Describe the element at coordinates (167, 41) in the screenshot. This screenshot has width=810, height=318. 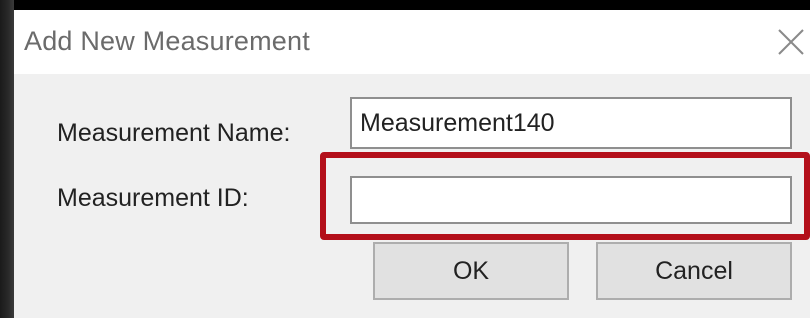
I see `dialog-title: Add New Measurement` at that location.